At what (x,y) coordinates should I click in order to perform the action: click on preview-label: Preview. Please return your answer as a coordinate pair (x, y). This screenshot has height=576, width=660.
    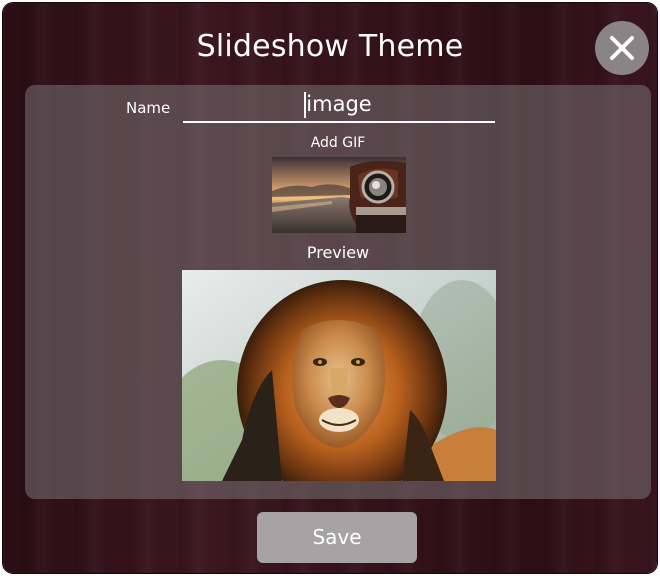
    Looking at the image, I should click on (338, 252).